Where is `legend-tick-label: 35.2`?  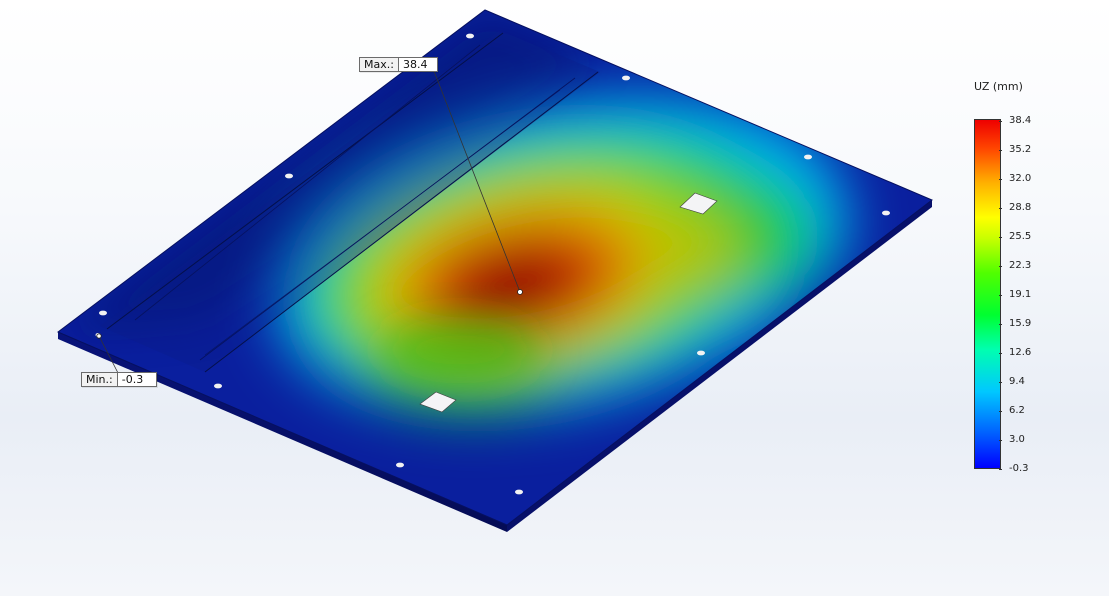 legend-tick-label: 35.2 is located at coordinates (1014, 150).